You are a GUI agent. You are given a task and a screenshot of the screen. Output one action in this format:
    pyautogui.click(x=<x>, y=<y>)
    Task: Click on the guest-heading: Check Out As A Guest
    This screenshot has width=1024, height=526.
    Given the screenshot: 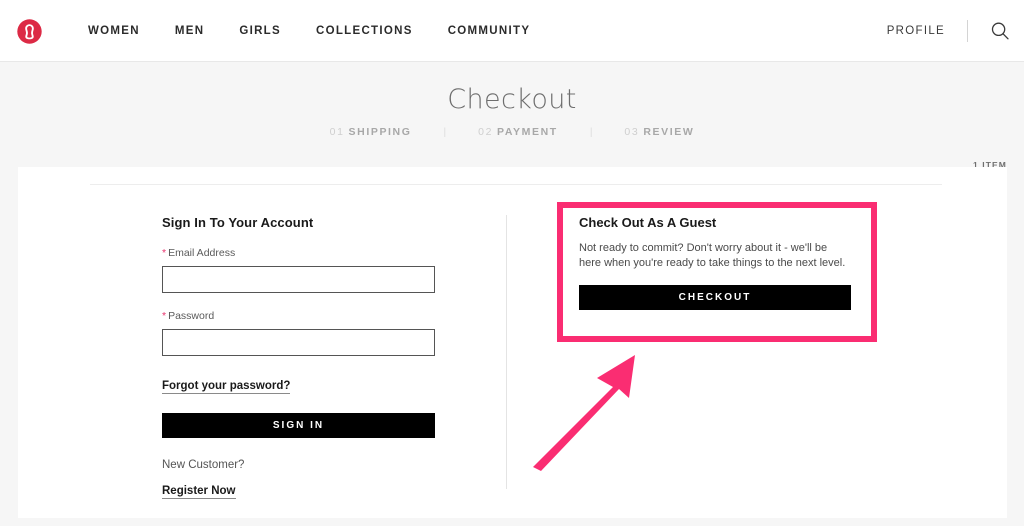 What is the action you would take?
    pyautogui.click(x=648, y=222)
    